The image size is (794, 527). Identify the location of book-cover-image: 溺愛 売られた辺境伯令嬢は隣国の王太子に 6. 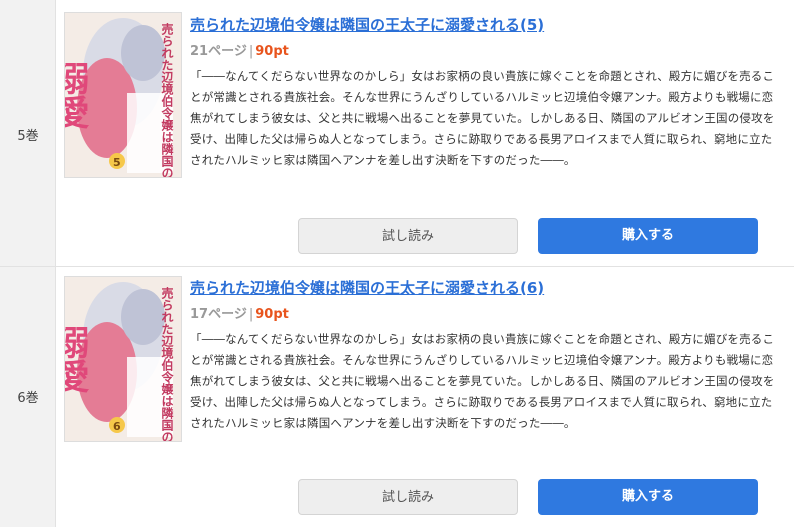
(123, 359).